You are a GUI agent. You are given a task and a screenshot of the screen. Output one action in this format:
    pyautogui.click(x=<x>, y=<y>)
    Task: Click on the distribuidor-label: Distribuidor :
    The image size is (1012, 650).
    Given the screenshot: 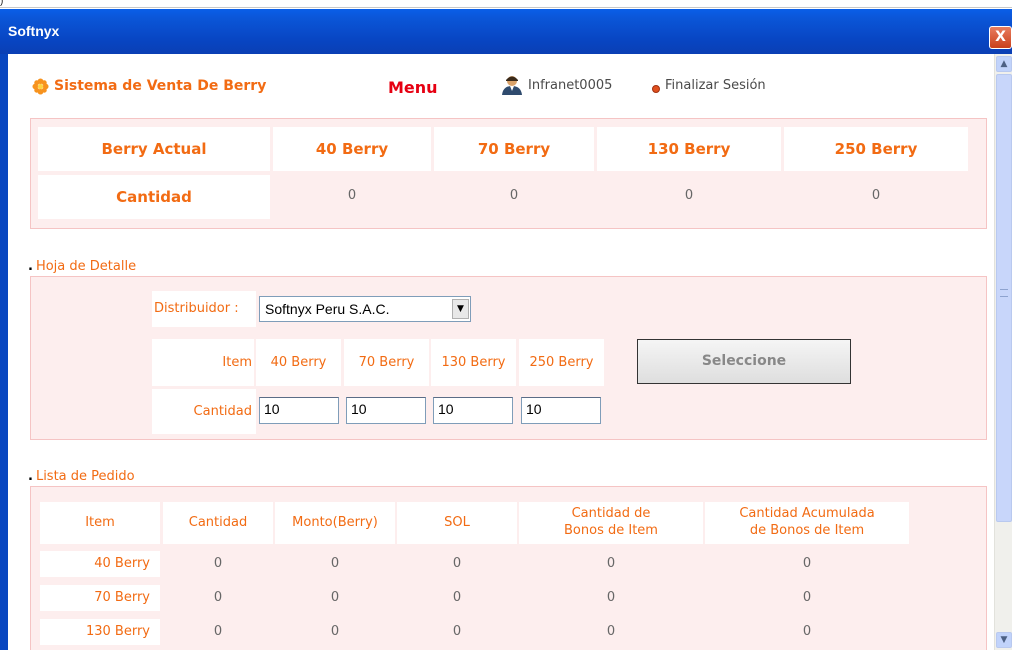 What is the action you would take?
    pyautogui.click(x=204, y=309)
    